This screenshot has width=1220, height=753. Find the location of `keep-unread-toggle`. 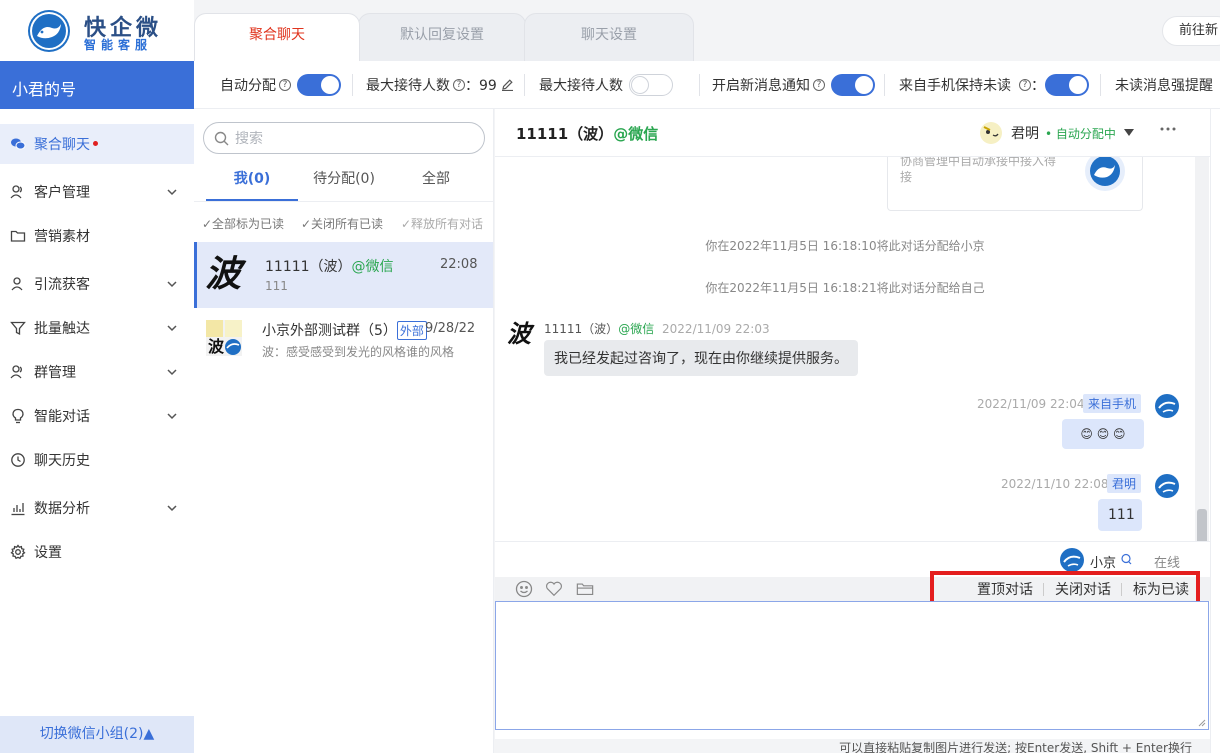

keep-unread-toggle is located at coordinates (1067, 84).